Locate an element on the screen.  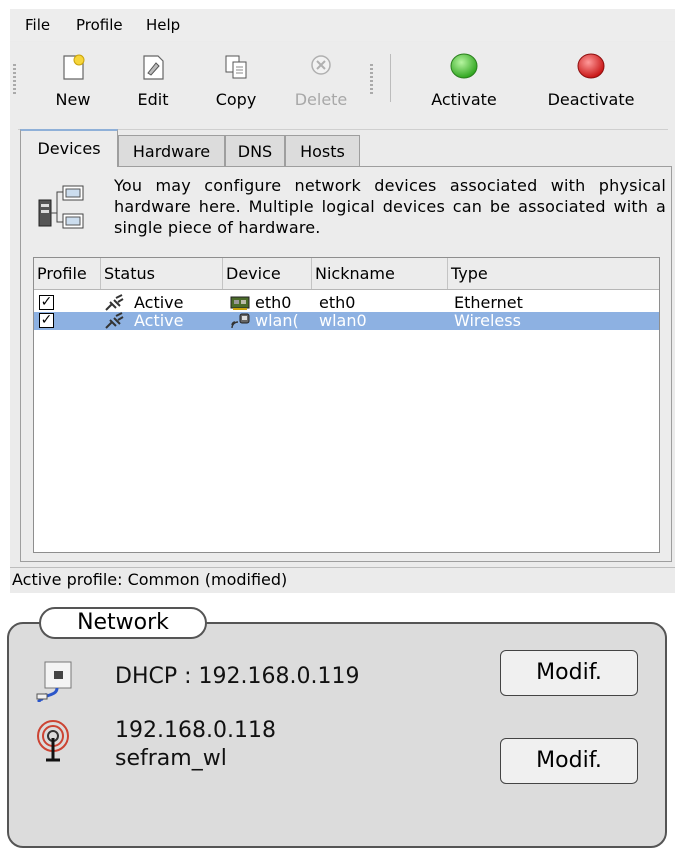
device-cell: eth0 is located at coordinates (273, 303).